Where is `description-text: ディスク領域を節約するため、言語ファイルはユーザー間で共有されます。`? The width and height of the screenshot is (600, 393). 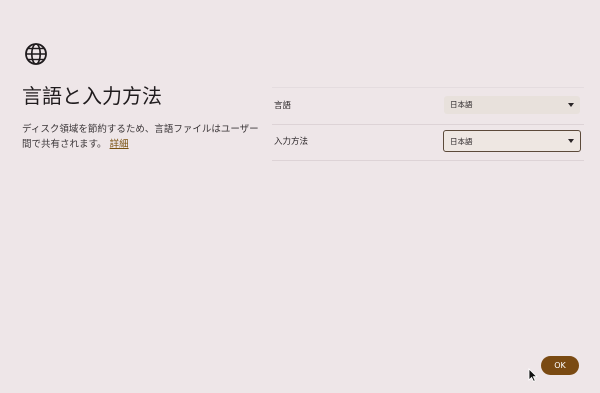
description-text: ディスク領域を節約するため、言語ファイルはユーザー間で共有されます。 is located at coordinates (140, 137).